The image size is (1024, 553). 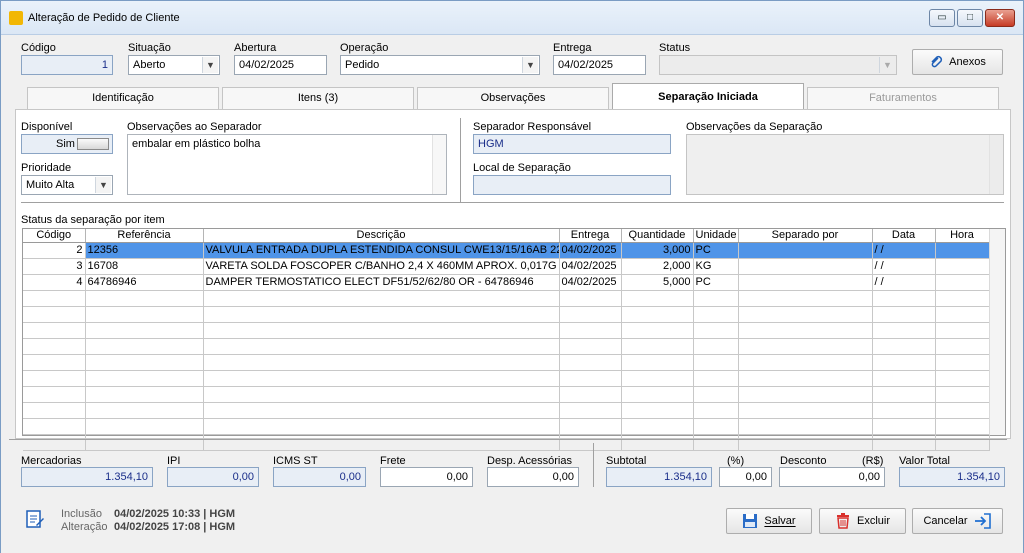 What do you see at coordinates (716, 266) in the screenshot?
I see `cell-unidade: KG` at bounding box center [716, 266].